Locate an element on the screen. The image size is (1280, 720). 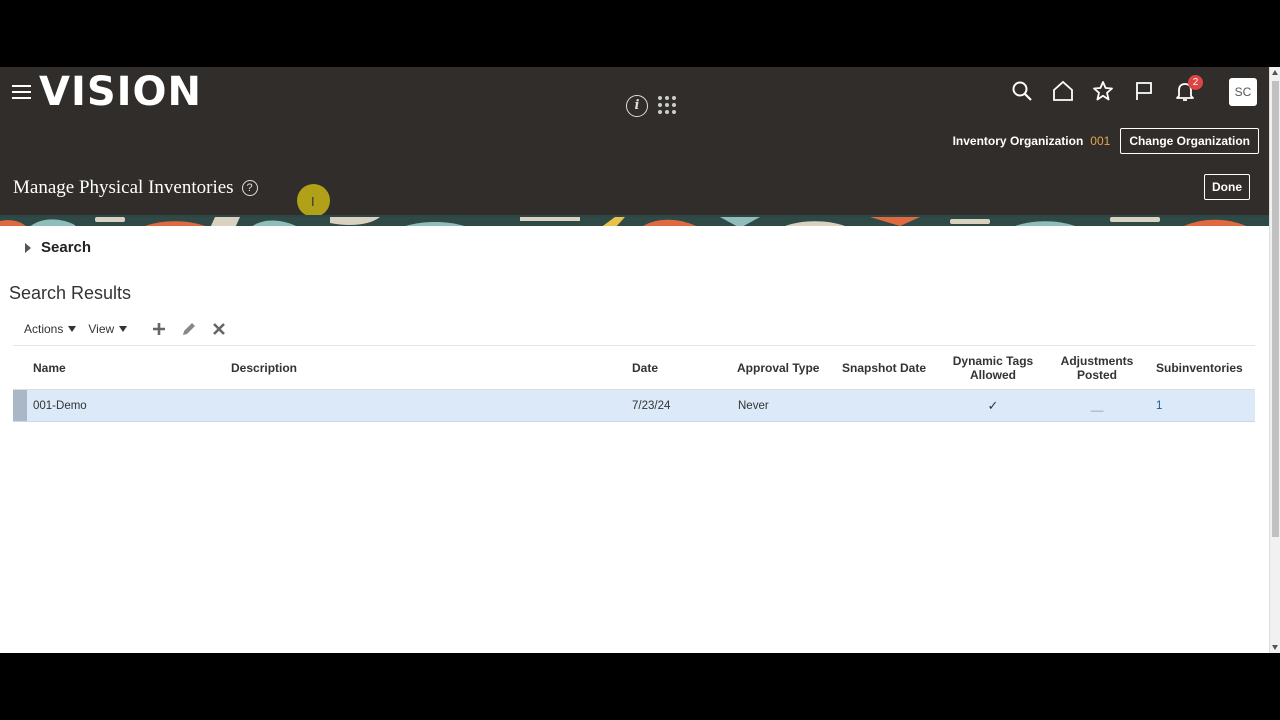
page-title-row: Manage Physical Inventories ? is located at coordinates (135, 188).